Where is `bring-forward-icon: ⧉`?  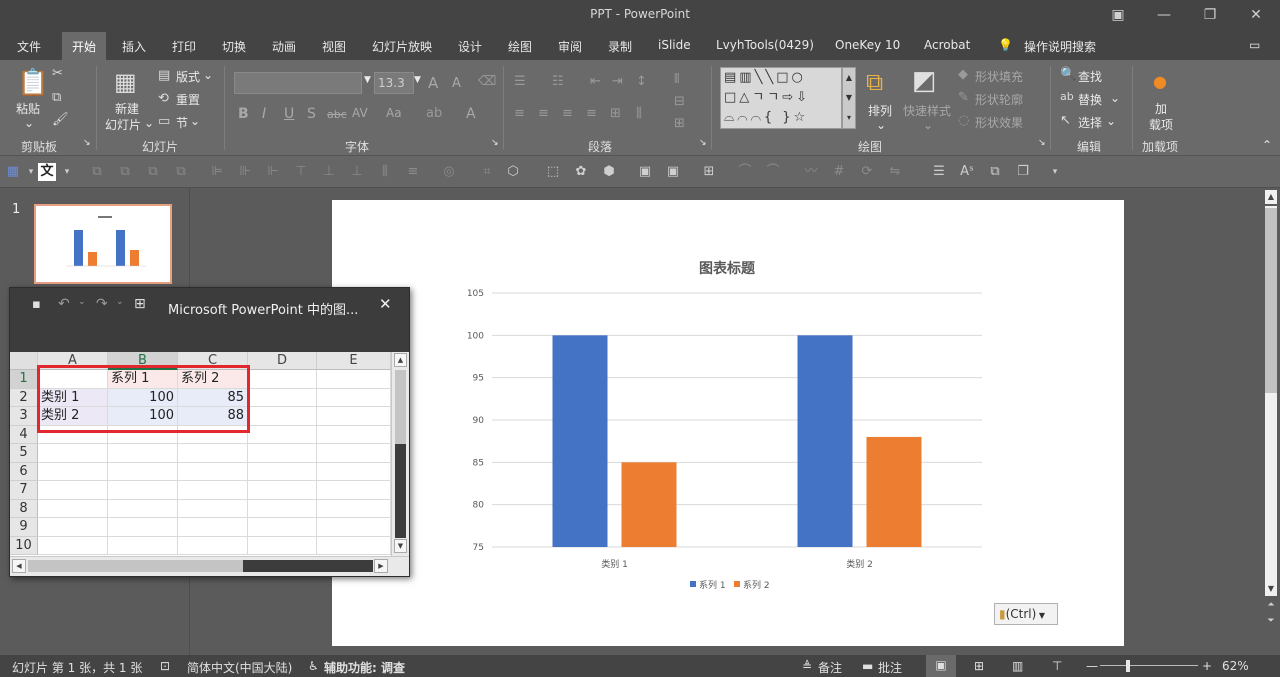
bring-forward-icon: ⧉ is located at coordinates (153, 172).